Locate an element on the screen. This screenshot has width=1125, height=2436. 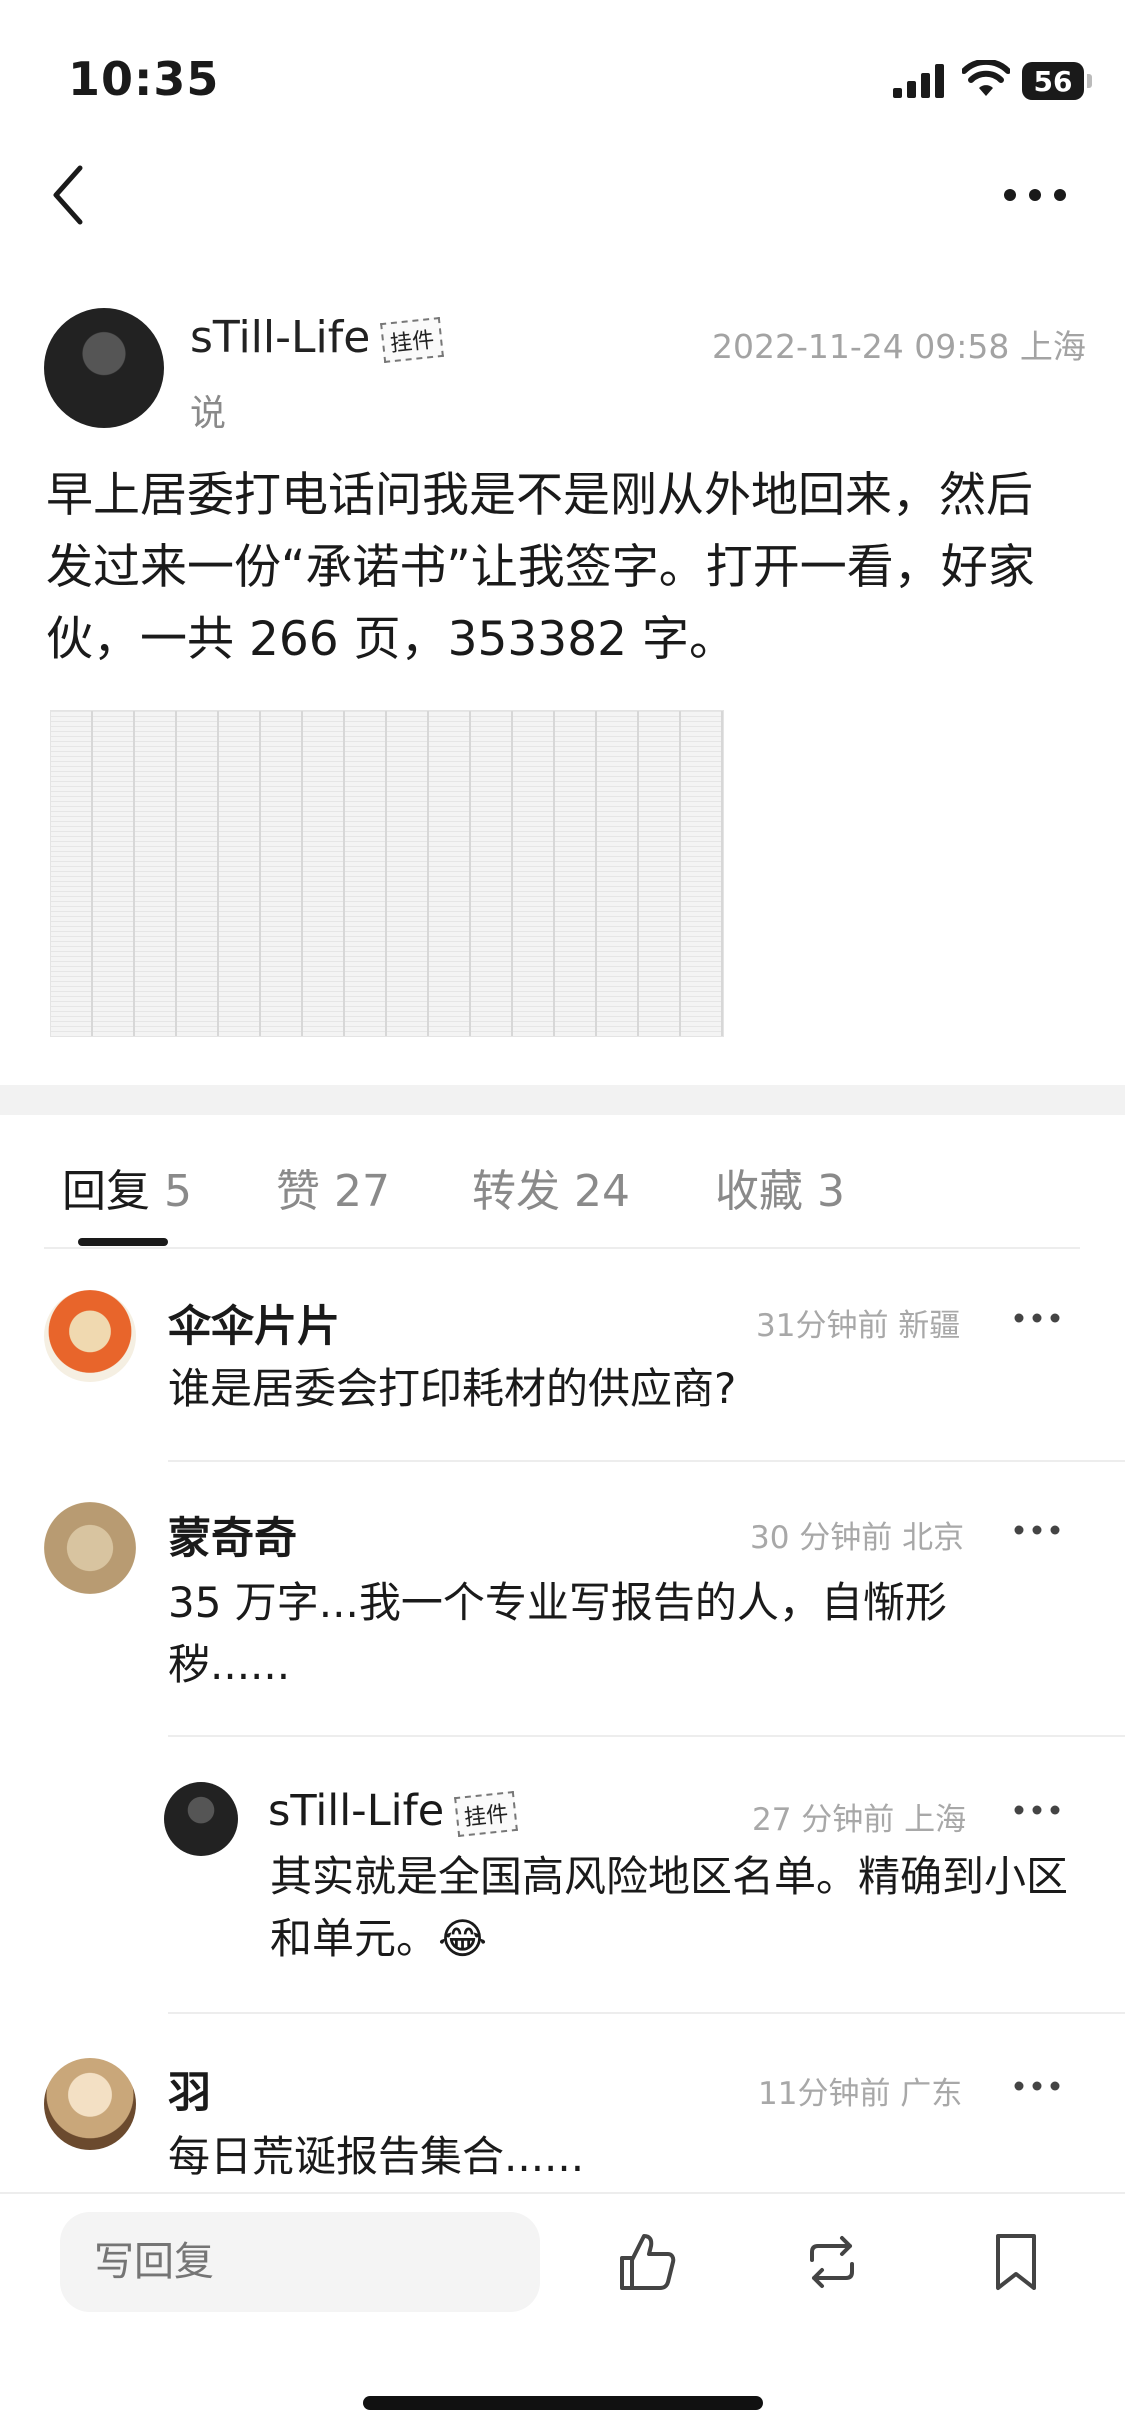
tab-reposts-label: 转发 is located at coordinates (516, 1191).